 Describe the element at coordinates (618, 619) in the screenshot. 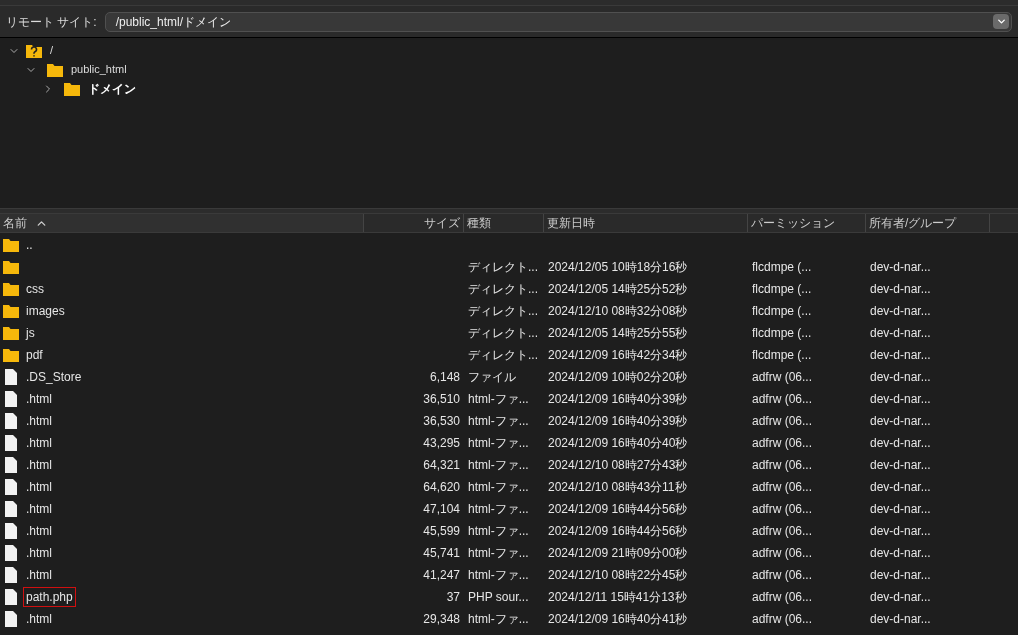

I see `table-cell: 2024/12/09 16時40分41秒` at that location.